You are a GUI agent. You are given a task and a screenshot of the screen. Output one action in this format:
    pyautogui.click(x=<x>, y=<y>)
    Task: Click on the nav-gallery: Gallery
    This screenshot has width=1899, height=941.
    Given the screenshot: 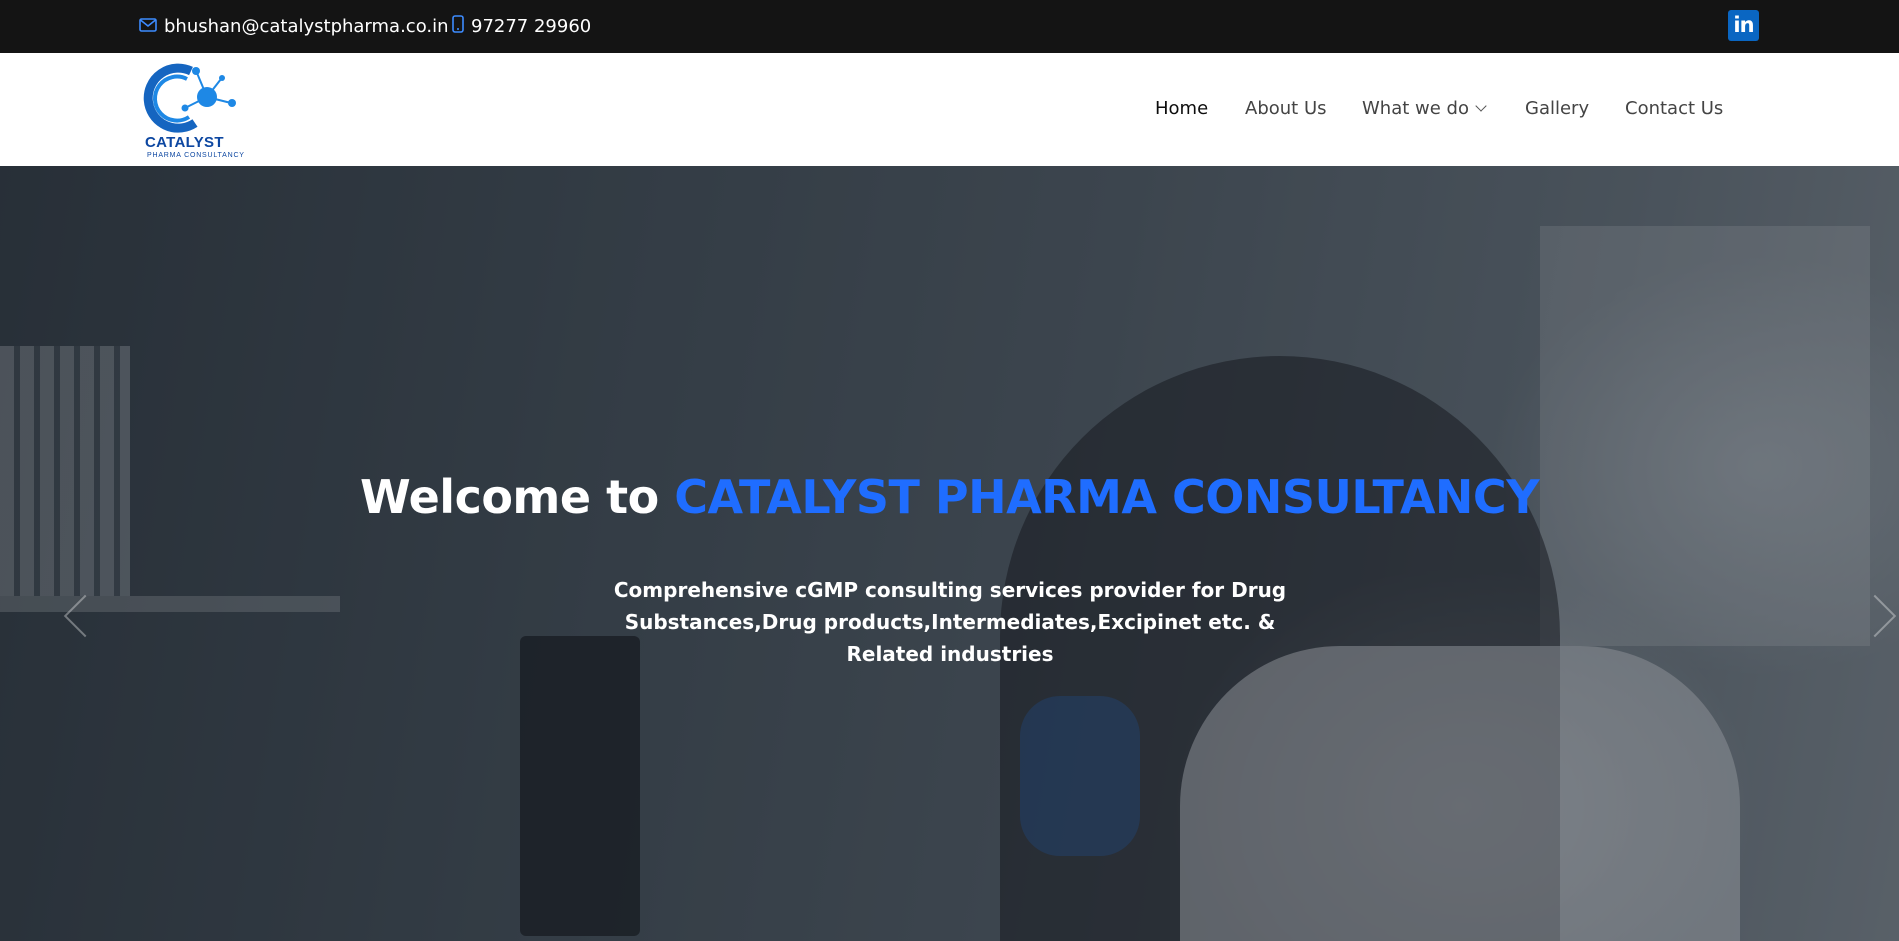 What is the action you would take?
    pyautogui.click(x=1557, y=108)
    